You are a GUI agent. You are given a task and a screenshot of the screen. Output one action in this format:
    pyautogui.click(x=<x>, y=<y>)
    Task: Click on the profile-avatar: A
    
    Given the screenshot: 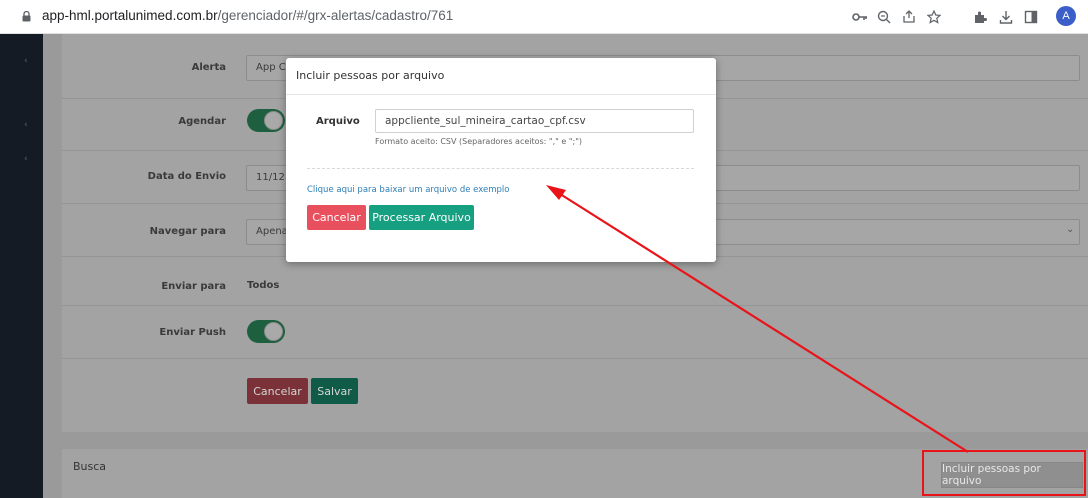 What is the action you would take?
    pyautogui.click(x=1066, y=16)
    